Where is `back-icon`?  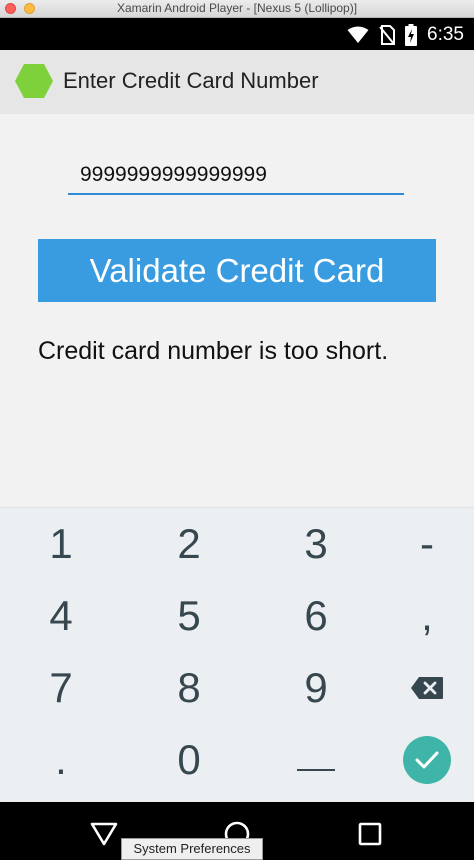
back-icon is located at coordinates (104, 834).